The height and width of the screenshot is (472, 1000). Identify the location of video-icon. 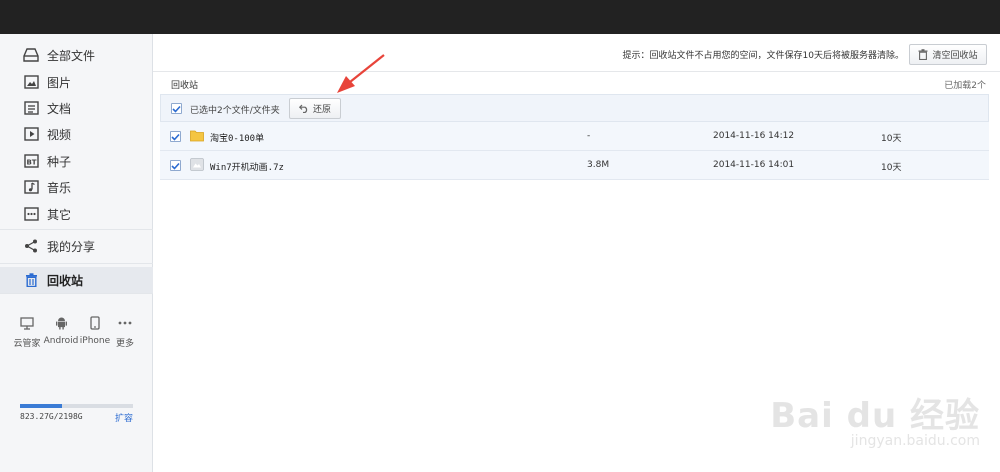
(31, 134).